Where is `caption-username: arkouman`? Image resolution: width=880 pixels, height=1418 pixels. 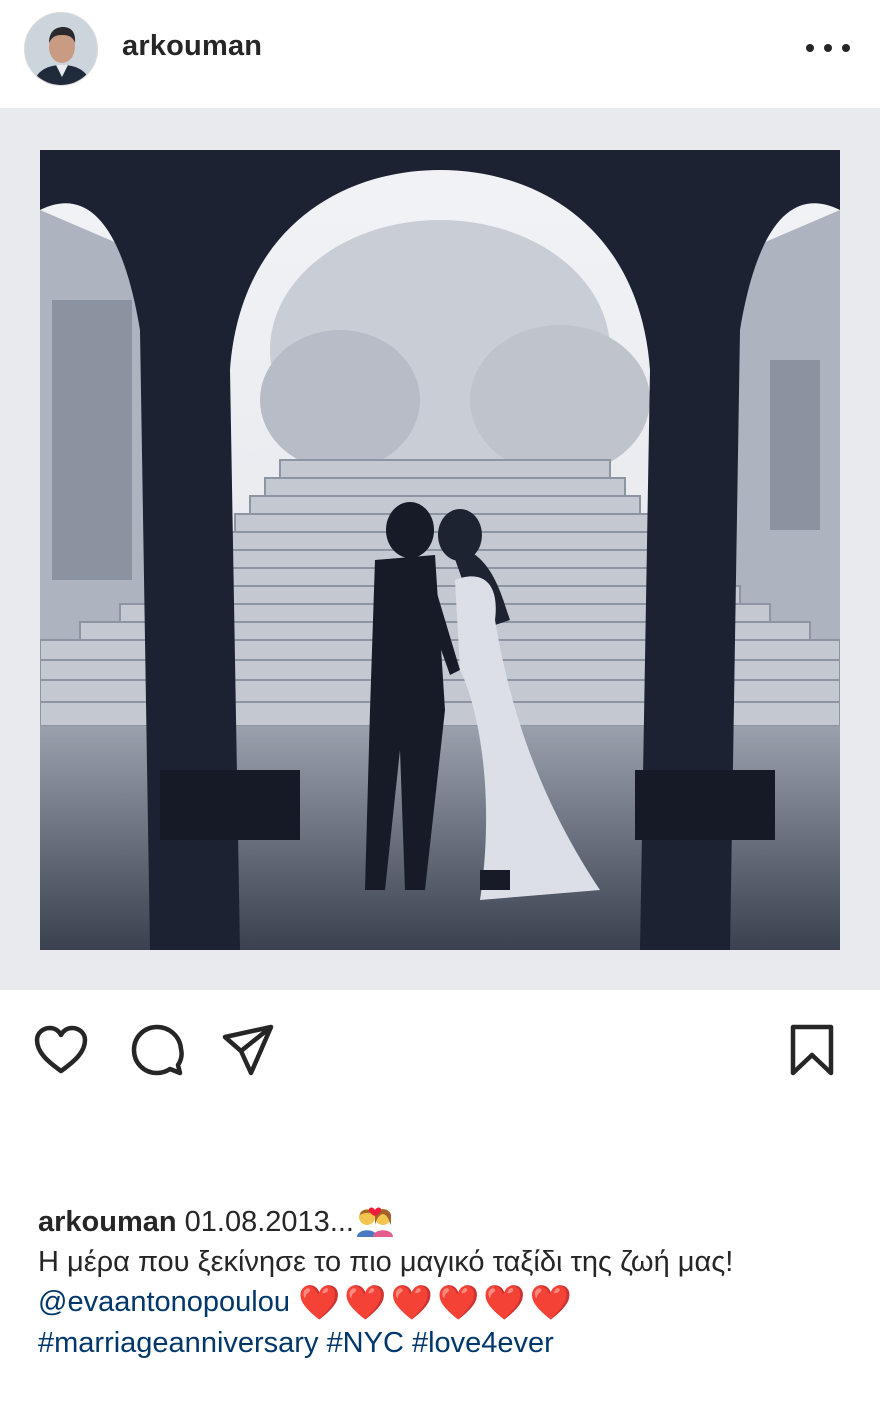 caption-username: arkouman is located at coordinates (107, 1222).